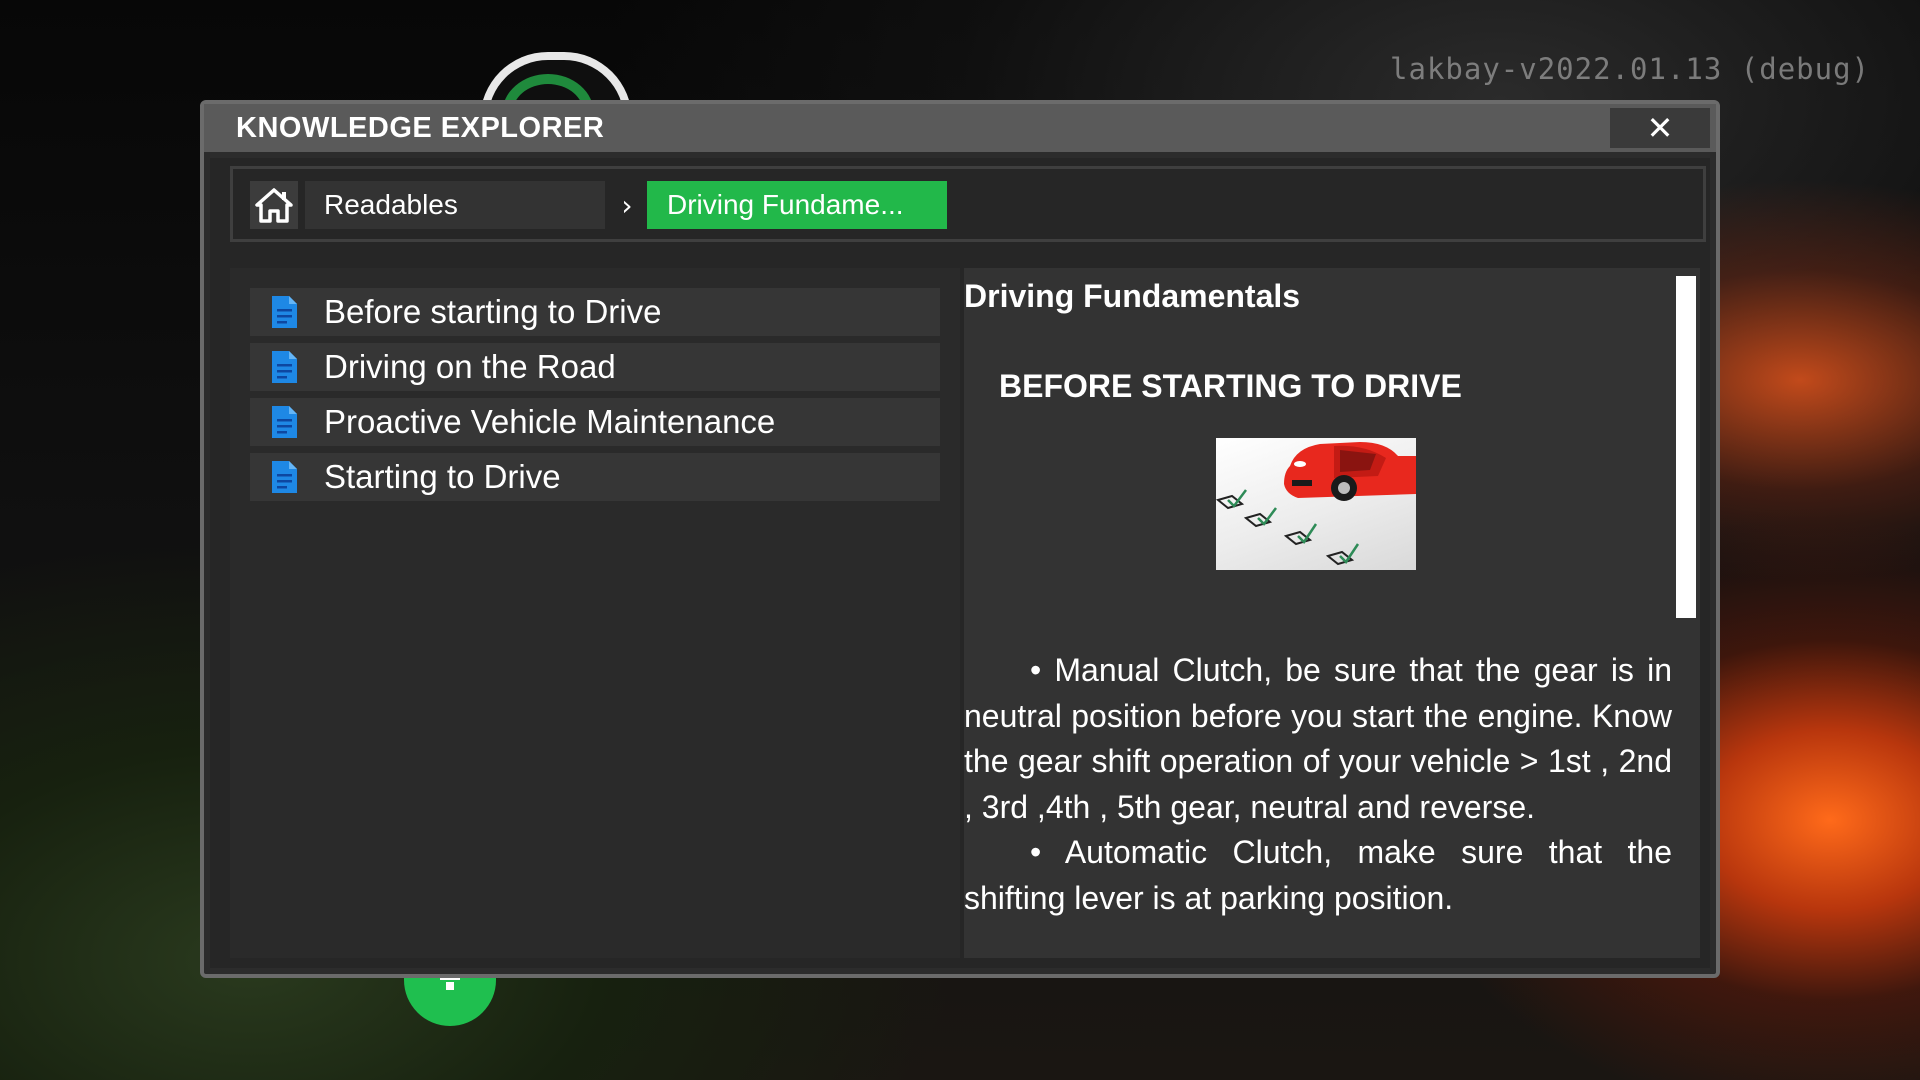 Image resolution: width=1920 pixels, height=1080 pixels. What do you see at coordinates (550, 421) in the screenshot?
I see `list-item-label: Proactive Vehicle Maintenance` at bounding box center [550, 421].